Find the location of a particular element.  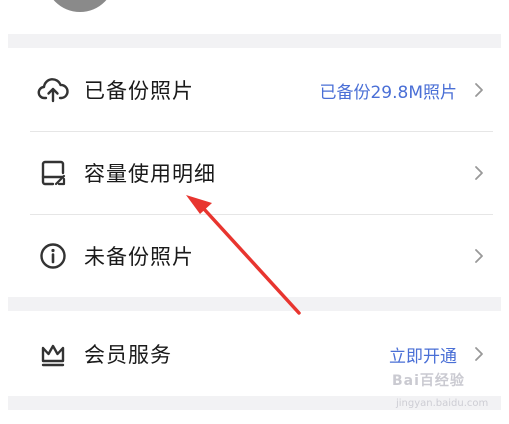

cloud-upload-icon is located at coordinates (53, 90).